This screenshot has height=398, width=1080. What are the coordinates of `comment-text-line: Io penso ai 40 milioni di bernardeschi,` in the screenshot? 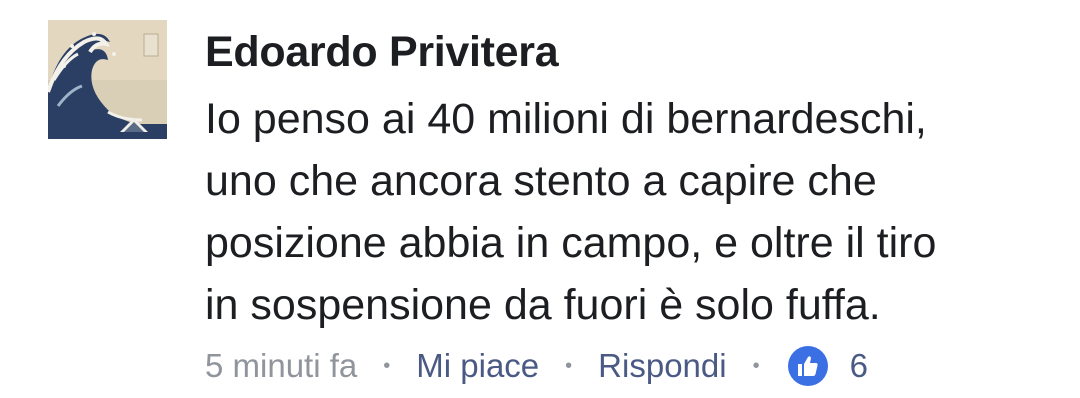 It's located at (566, 119).